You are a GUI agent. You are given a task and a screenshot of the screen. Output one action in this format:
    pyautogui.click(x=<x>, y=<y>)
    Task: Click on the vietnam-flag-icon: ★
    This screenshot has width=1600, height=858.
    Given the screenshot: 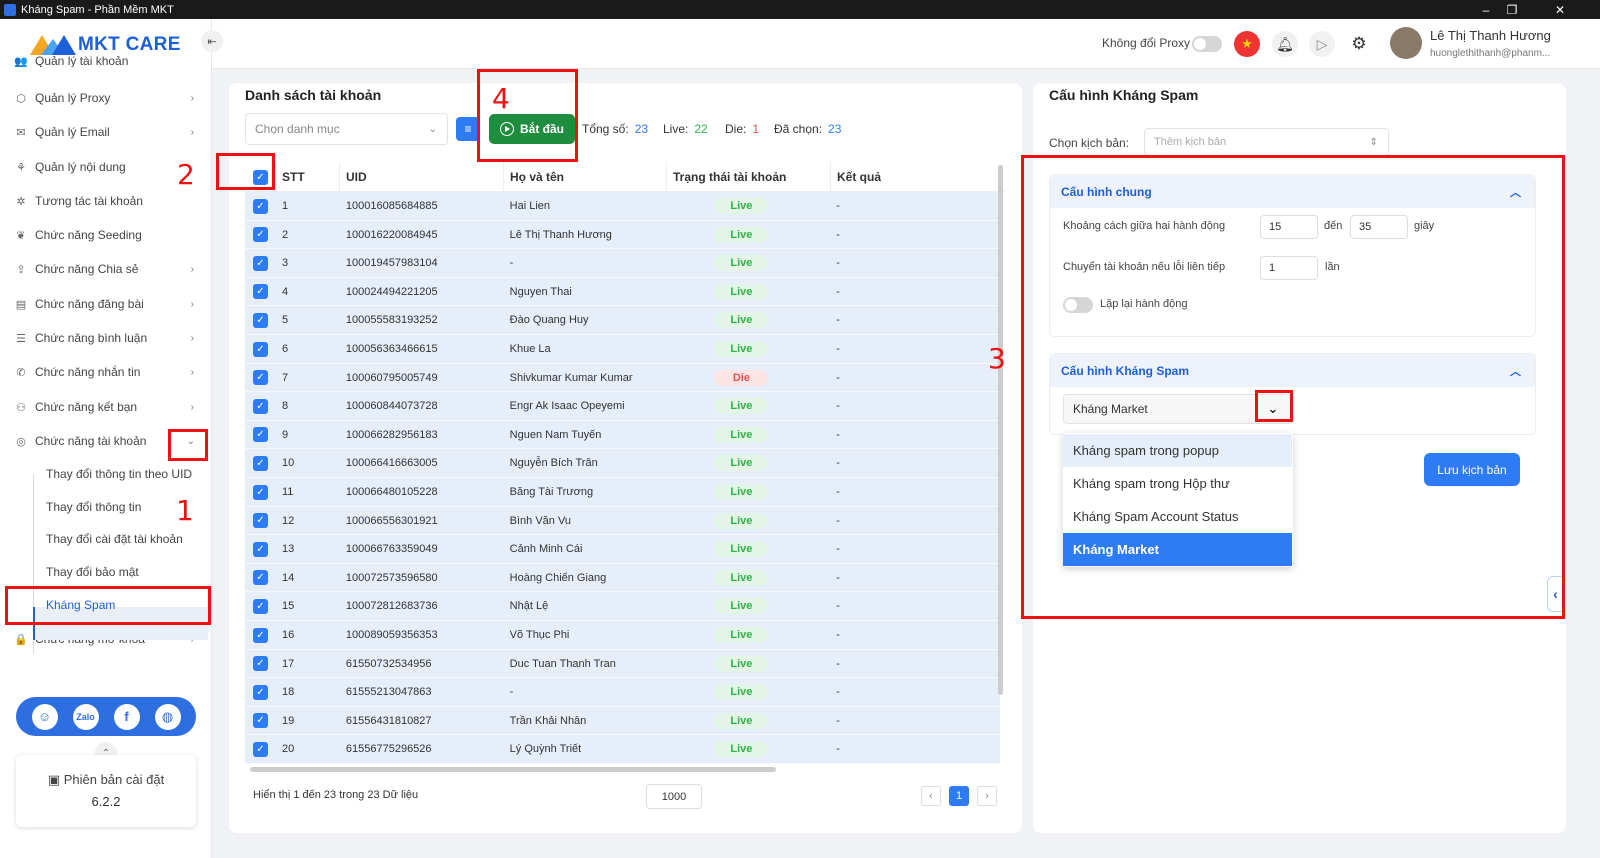 What is the action you would take?
    pyautogui.click(x=1247, y=44)
    